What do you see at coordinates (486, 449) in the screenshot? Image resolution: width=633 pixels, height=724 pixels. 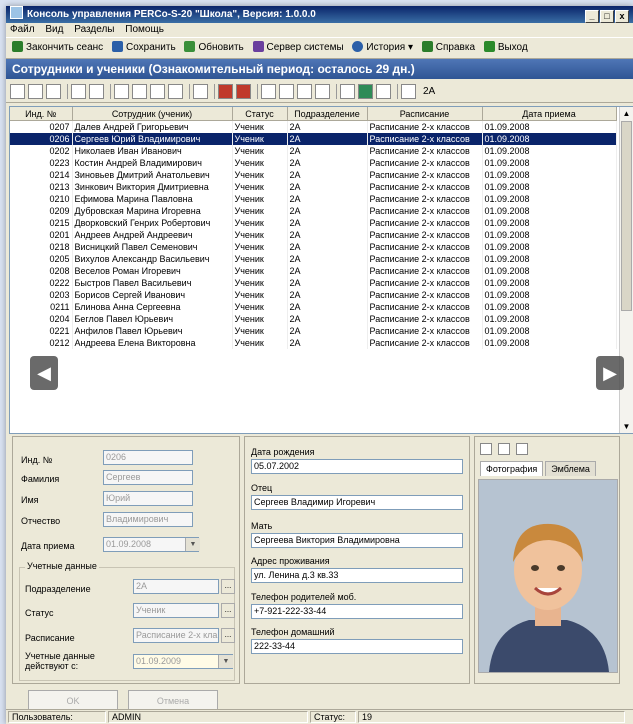 I see `load-photo-icon` at bounding box center [486, 449].